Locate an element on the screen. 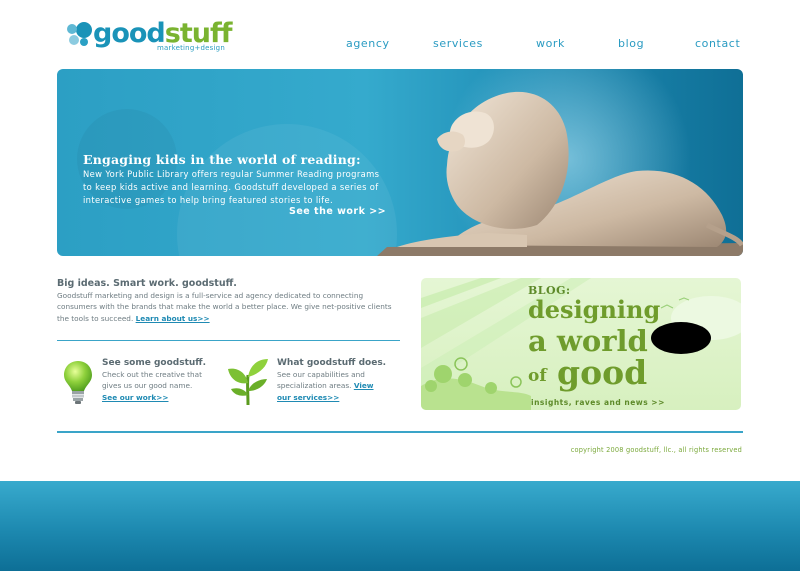 The height and width of the screenshot is (571, 800). blog-headline-2: a world is located at coordinates (588, 341).